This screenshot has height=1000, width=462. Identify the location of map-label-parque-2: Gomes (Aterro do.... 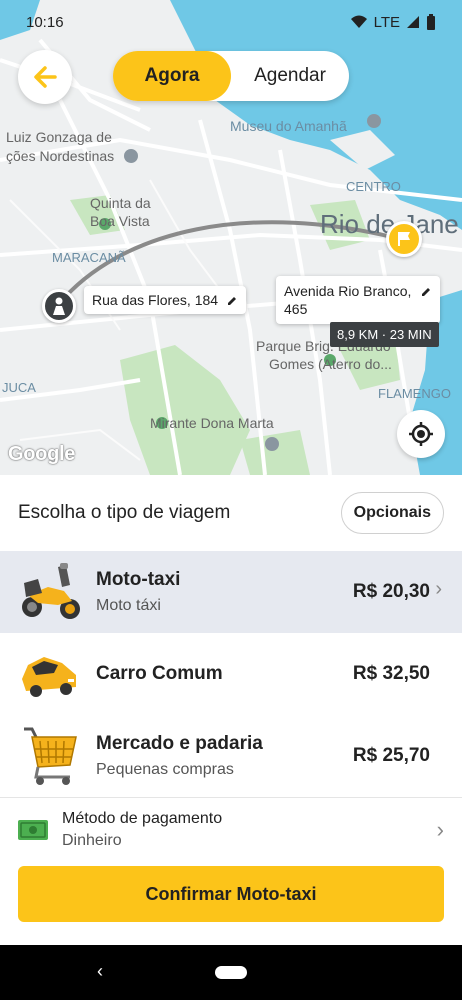
(330, 364).